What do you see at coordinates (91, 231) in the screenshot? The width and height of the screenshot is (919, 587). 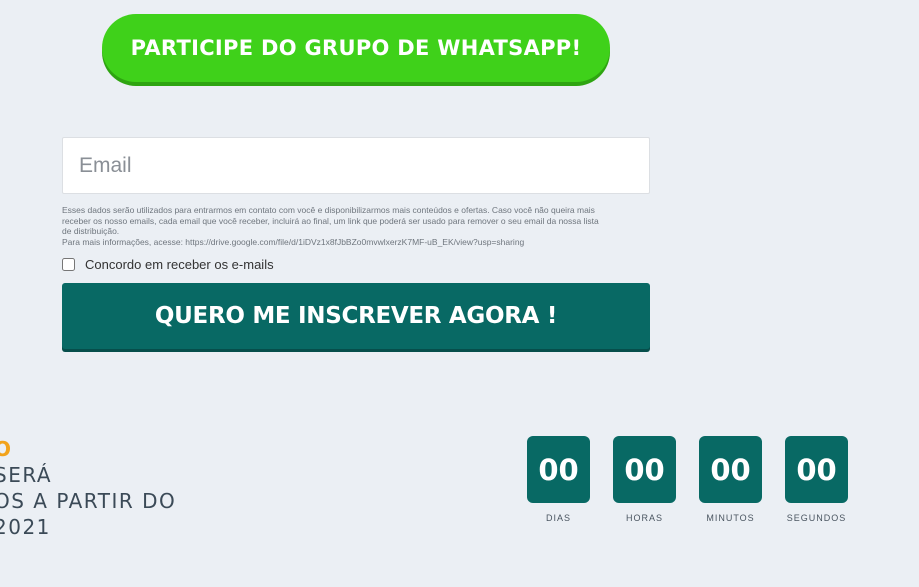 I see `disclaimer-line: de distribuição.` at bounding box center [91, 231].